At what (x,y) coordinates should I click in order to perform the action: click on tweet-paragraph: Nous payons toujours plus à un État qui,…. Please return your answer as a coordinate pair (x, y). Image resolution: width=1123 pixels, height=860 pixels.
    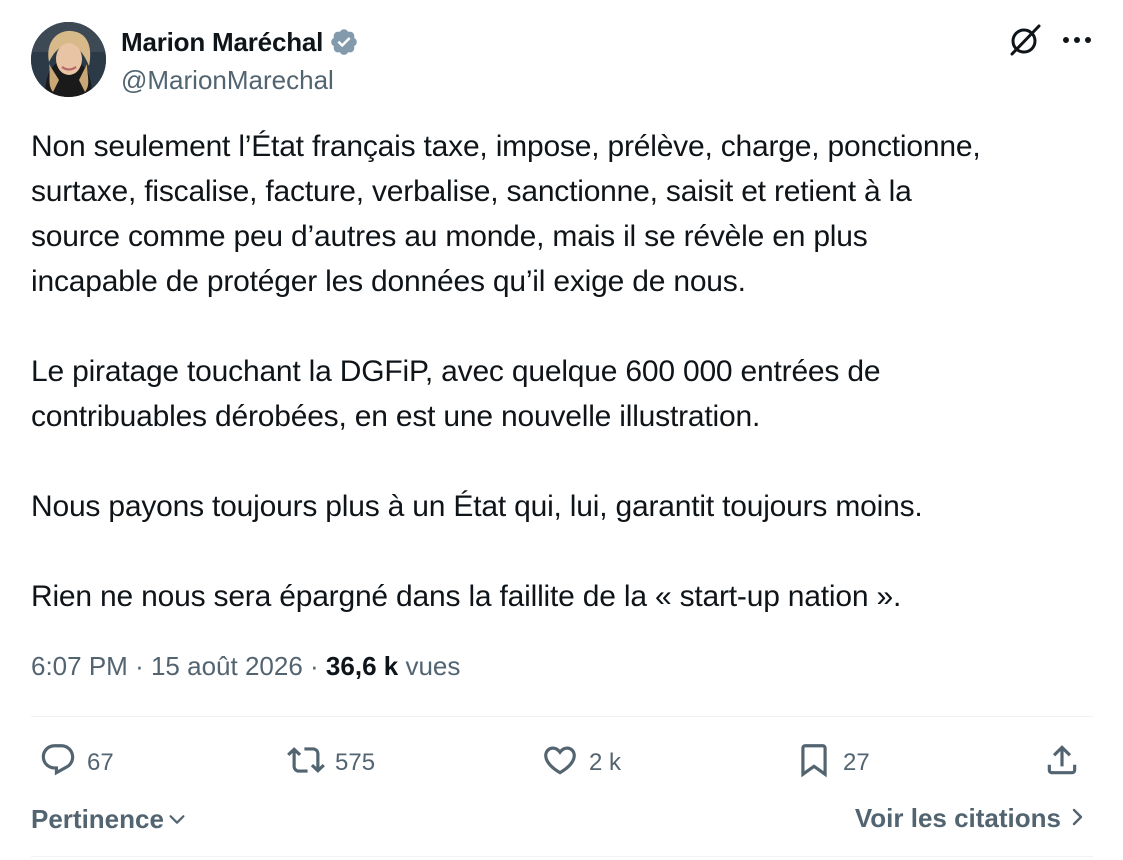
    Looking at the image, I should click on (566, 506).